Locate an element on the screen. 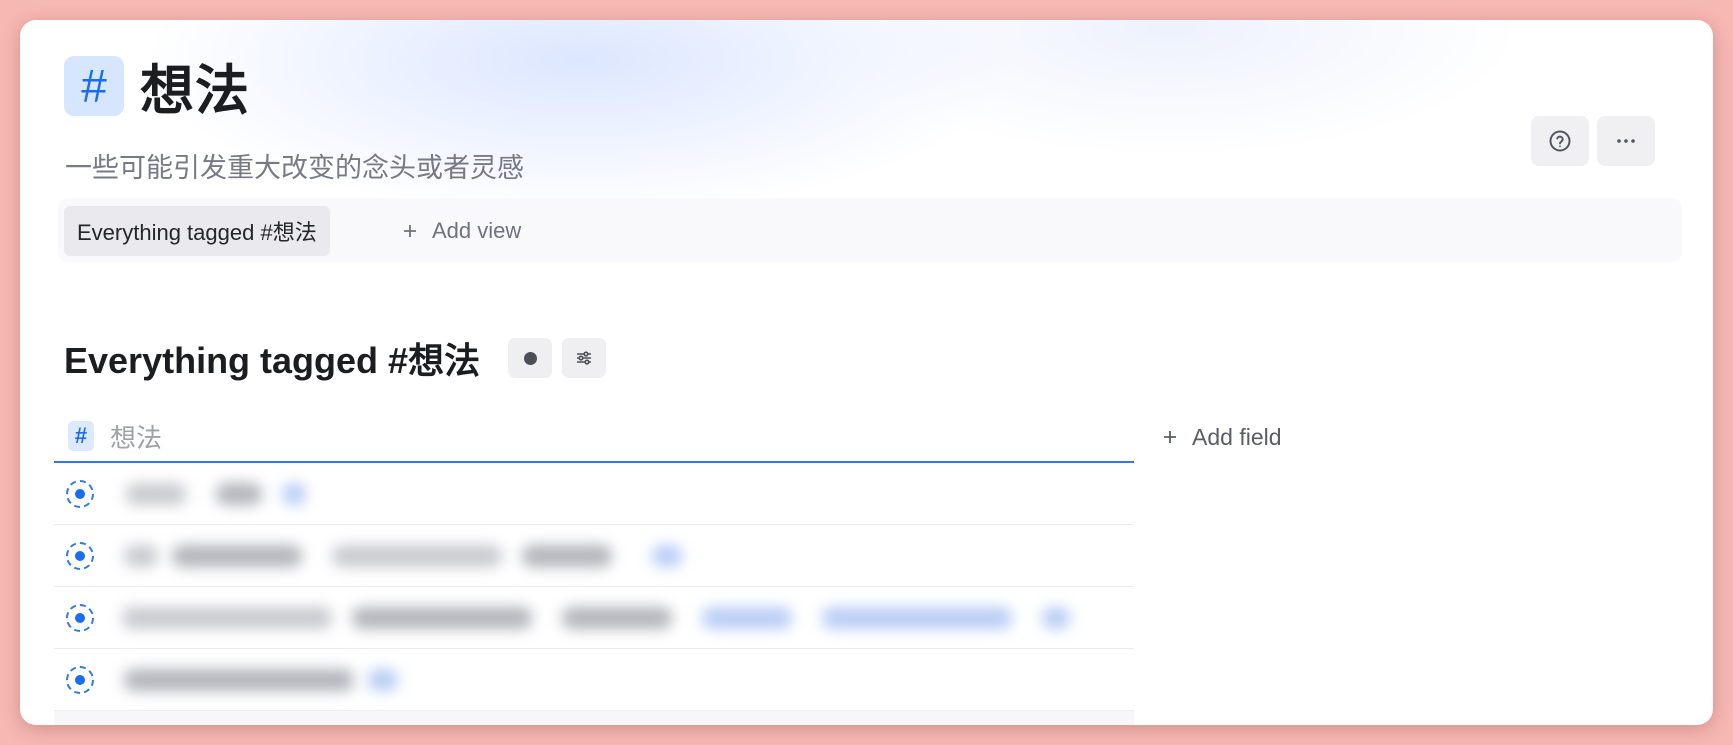  sliders-icon is located at coordinates (584, 358).